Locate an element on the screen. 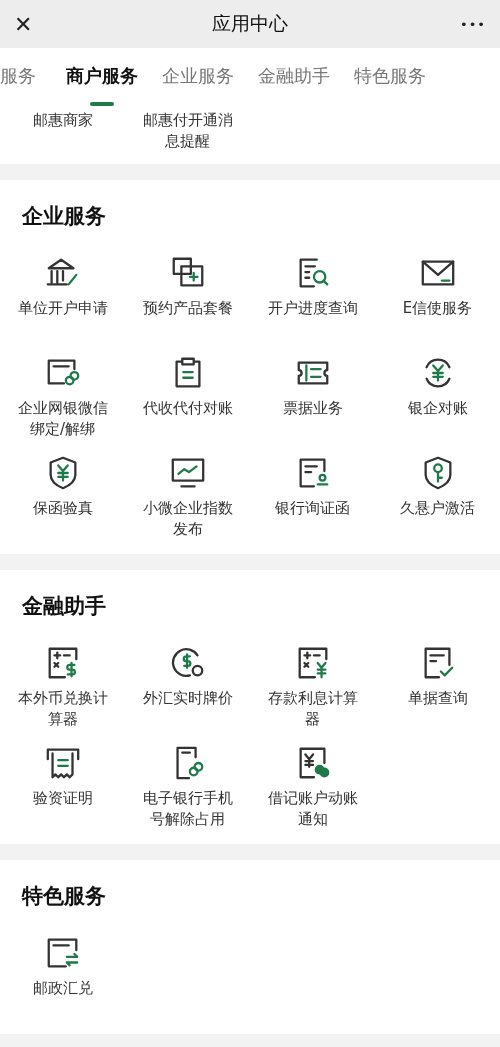 The image size is (500, 1047). service-label: 邮惠商家 is located at coordinates (62, 131).